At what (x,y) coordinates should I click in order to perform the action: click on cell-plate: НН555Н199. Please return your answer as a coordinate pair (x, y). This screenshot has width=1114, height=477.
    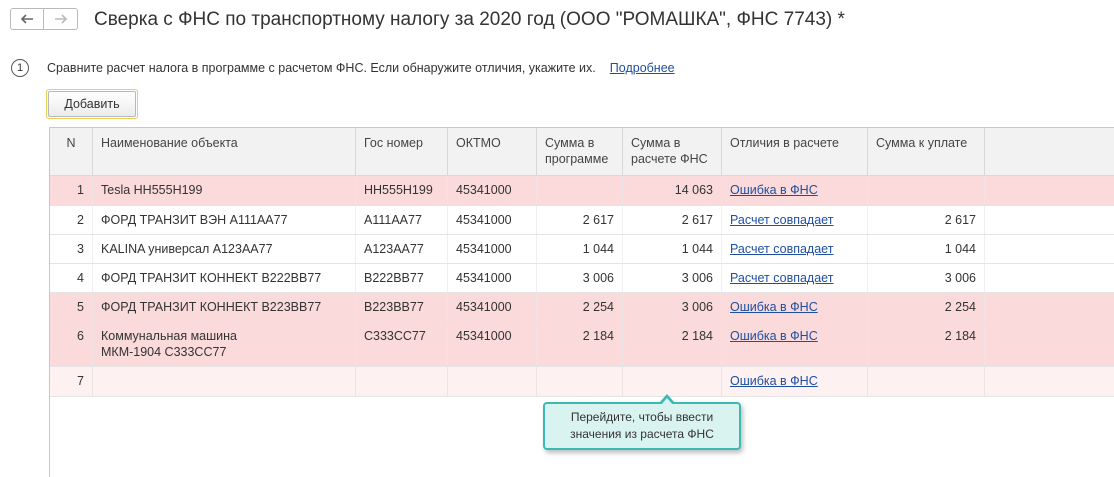
    Looking at the image, I should click on (402, 190).